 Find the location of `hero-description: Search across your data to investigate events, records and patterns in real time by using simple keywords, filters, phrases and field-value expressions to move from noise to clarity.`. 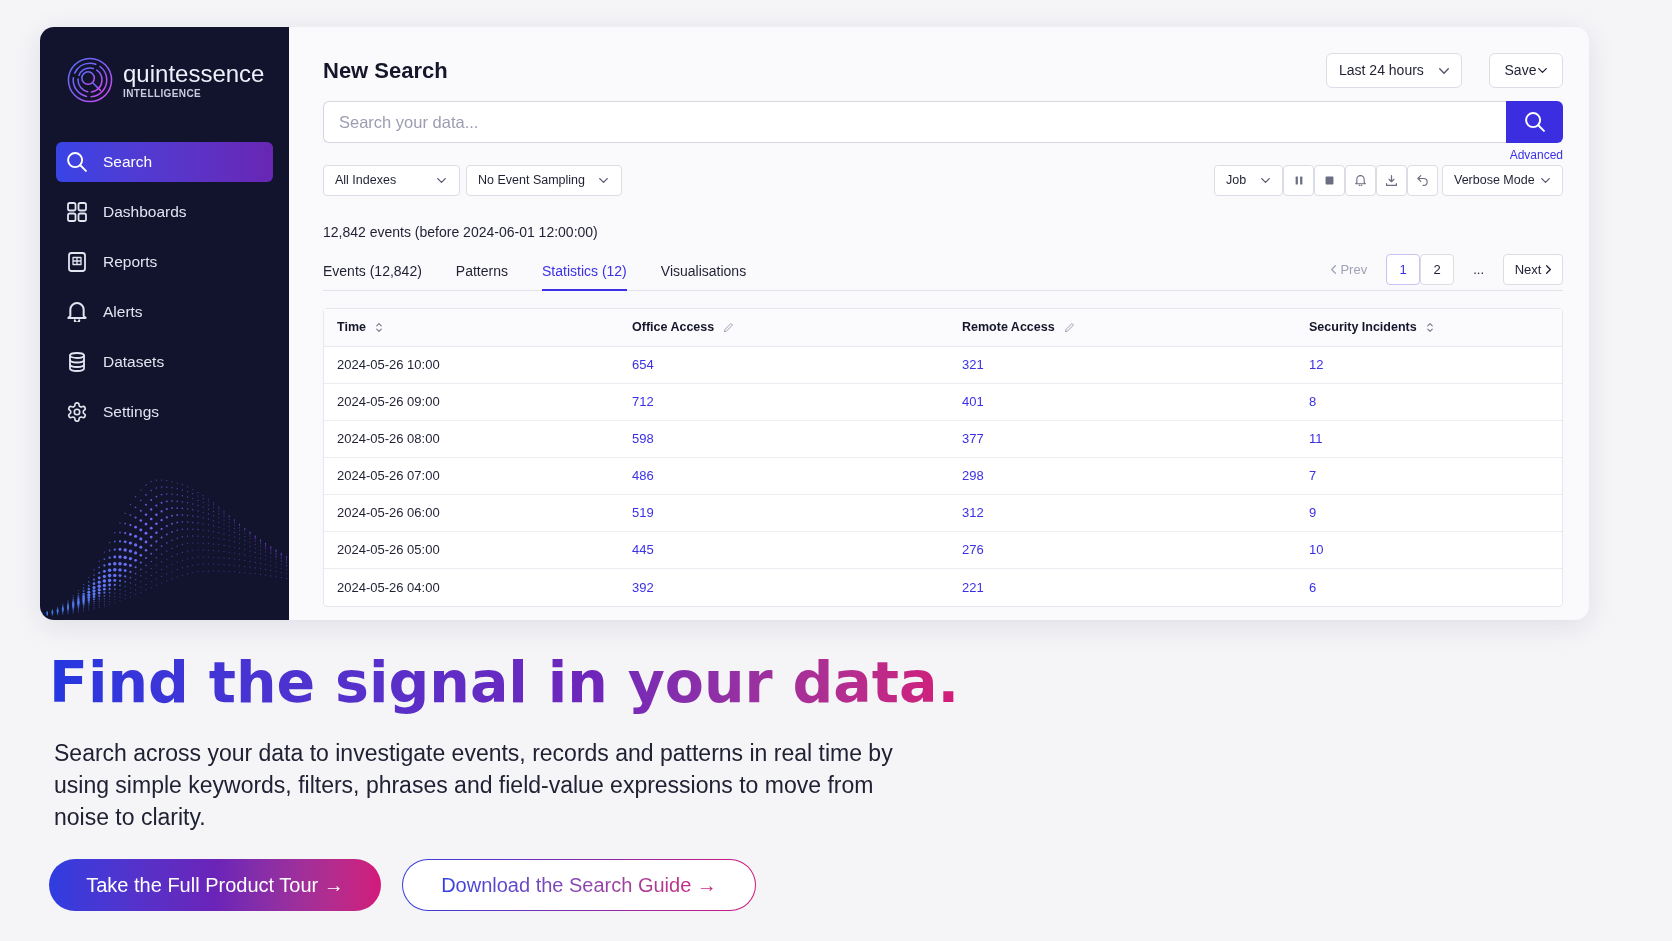

hero-description: Search across your data to investigate events, records and patterns in real time by using simple keywords, filters, phrases and field-value expressions to move from noise to clarity. is located at coordinates (474, 785).